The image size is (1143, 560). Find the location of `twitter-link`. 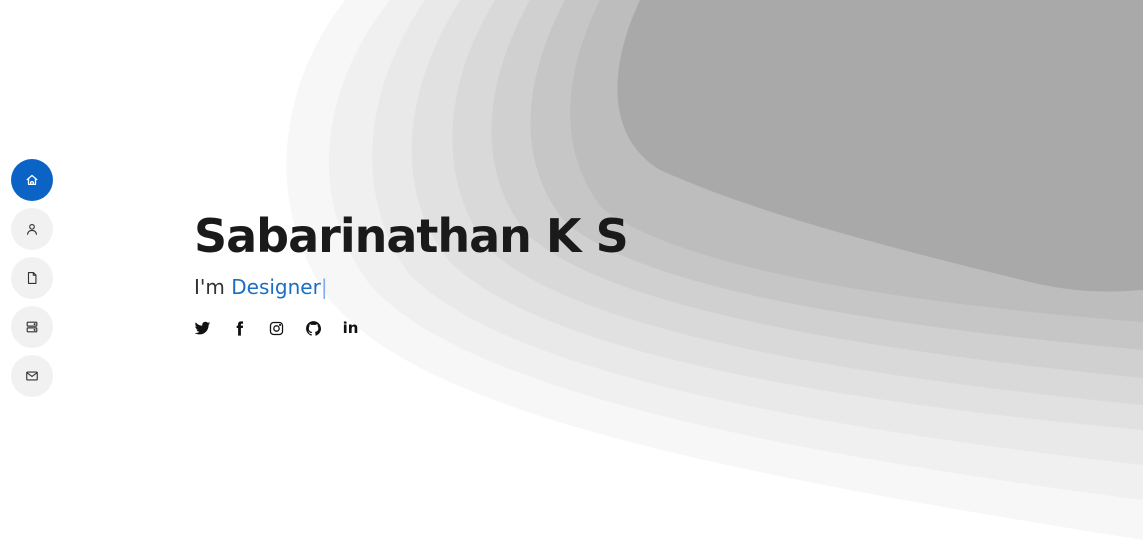

twitter-link is located at coordinates (202, 328).